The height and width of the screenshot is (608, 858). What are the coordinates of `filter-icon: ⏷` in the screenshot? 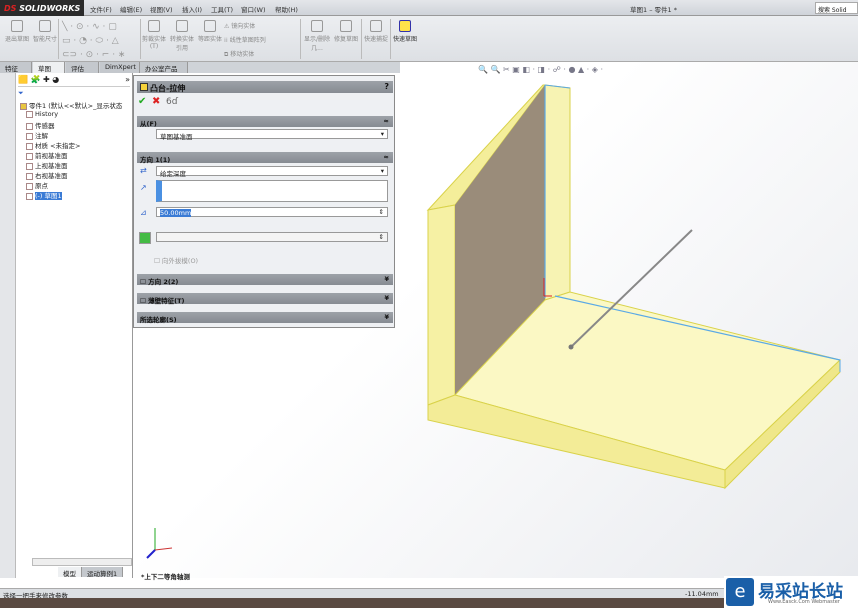 It's located at (21, 93).